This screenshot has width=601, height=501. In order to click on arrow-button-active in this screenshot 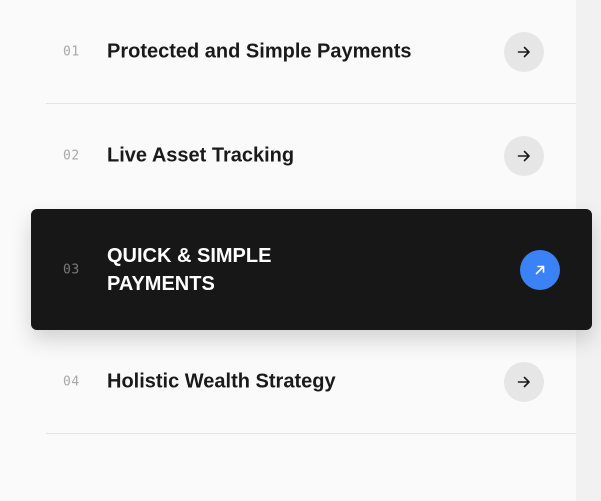, I will do `click(540, 269)`.